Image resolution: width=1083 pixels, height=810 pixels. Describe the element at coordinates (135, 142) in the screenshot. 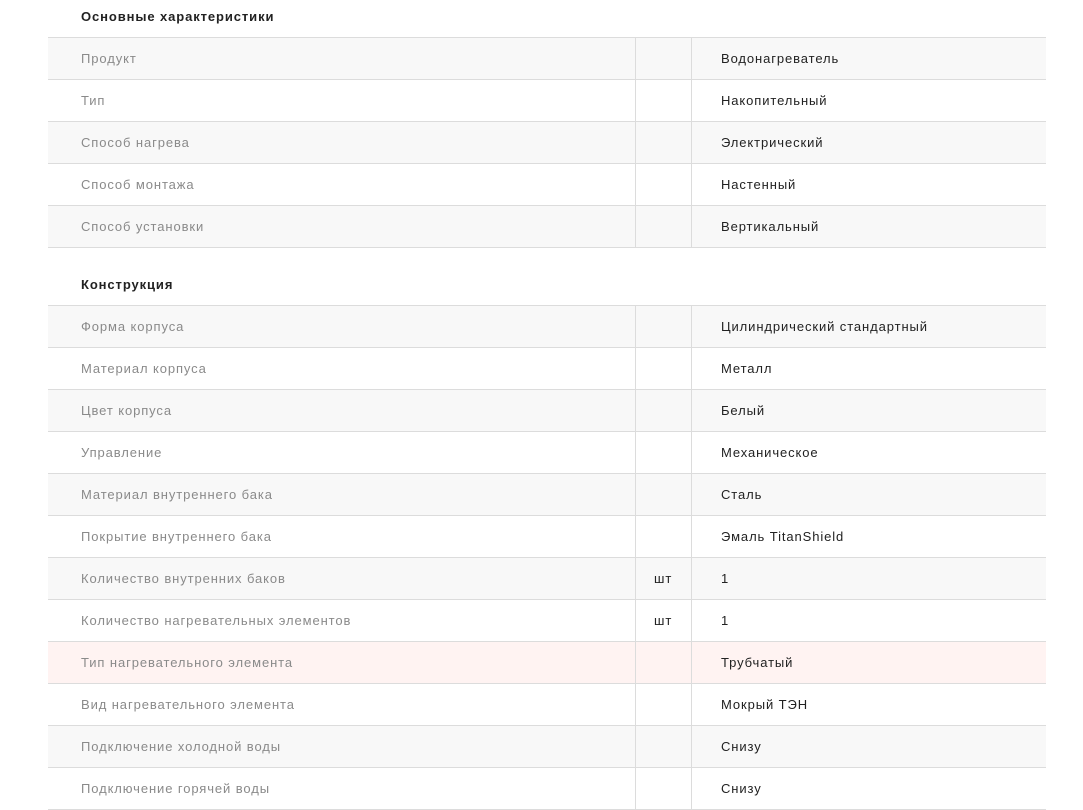

I see `spec-label: Способ нагрева` at that location.